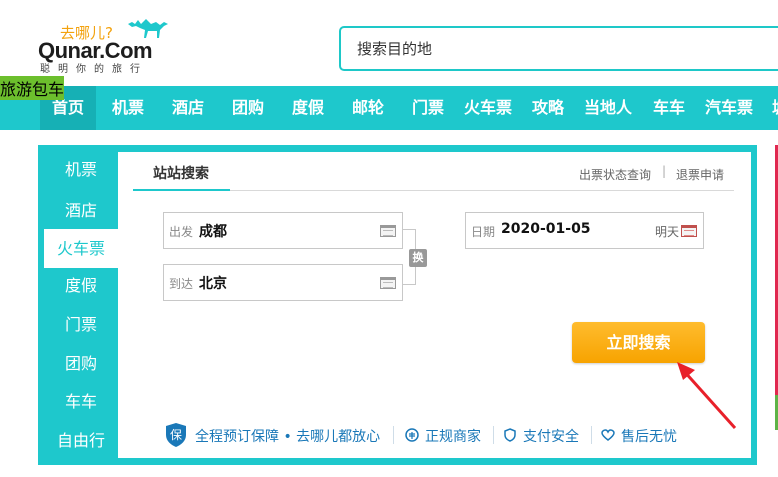 This screenshot has width=778, height=477. Describe the element at coordinates (81, 169) in the screenshot. I see `sidebar-item-flights: 机票` at that location.